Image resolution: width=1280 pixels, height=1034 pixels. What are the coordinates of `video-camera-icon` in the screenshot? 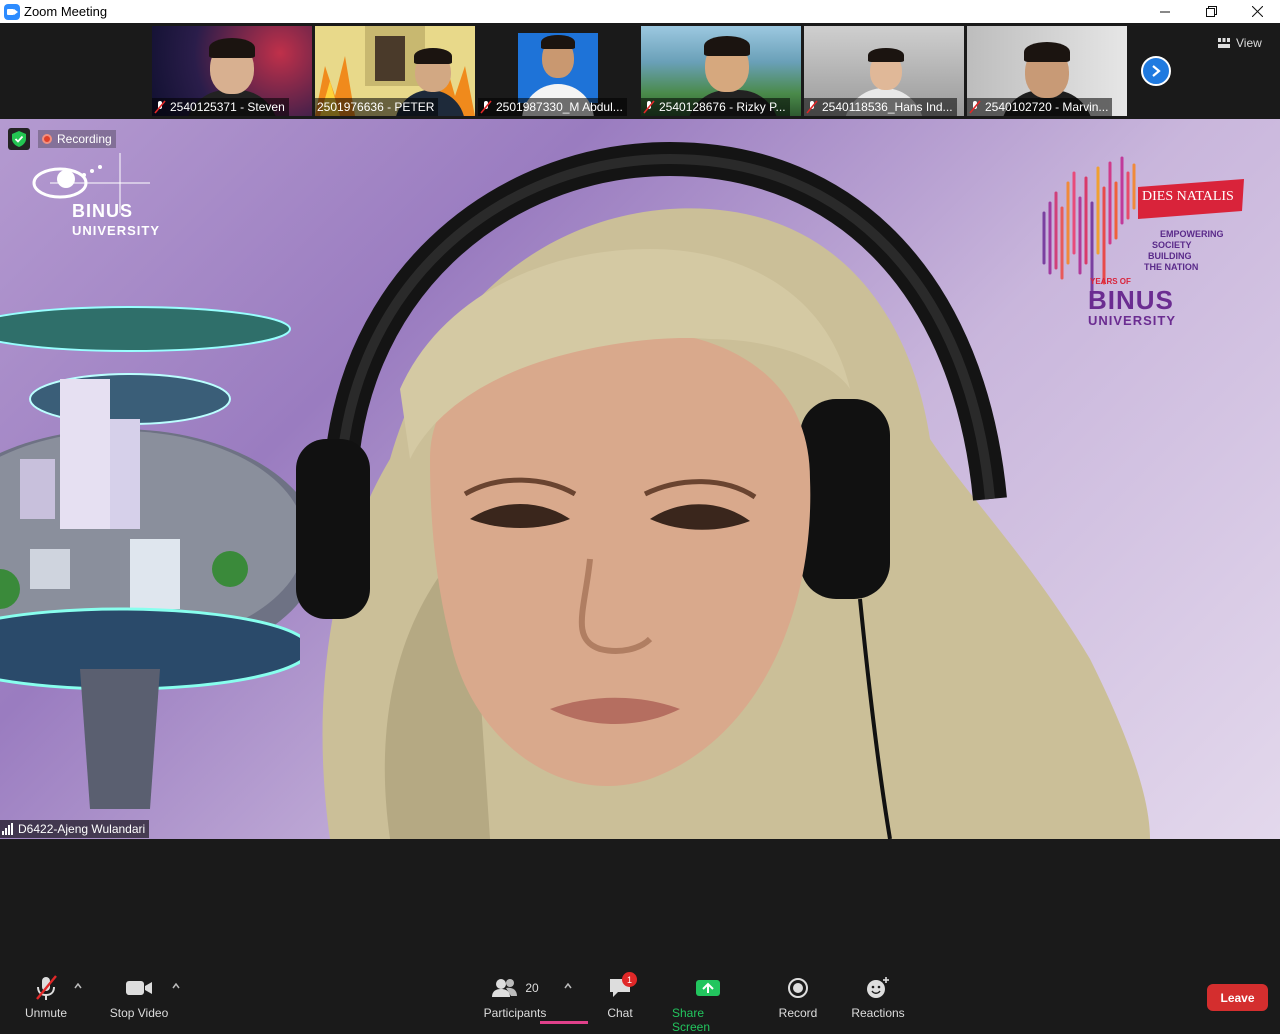 It's located at (139, 988).